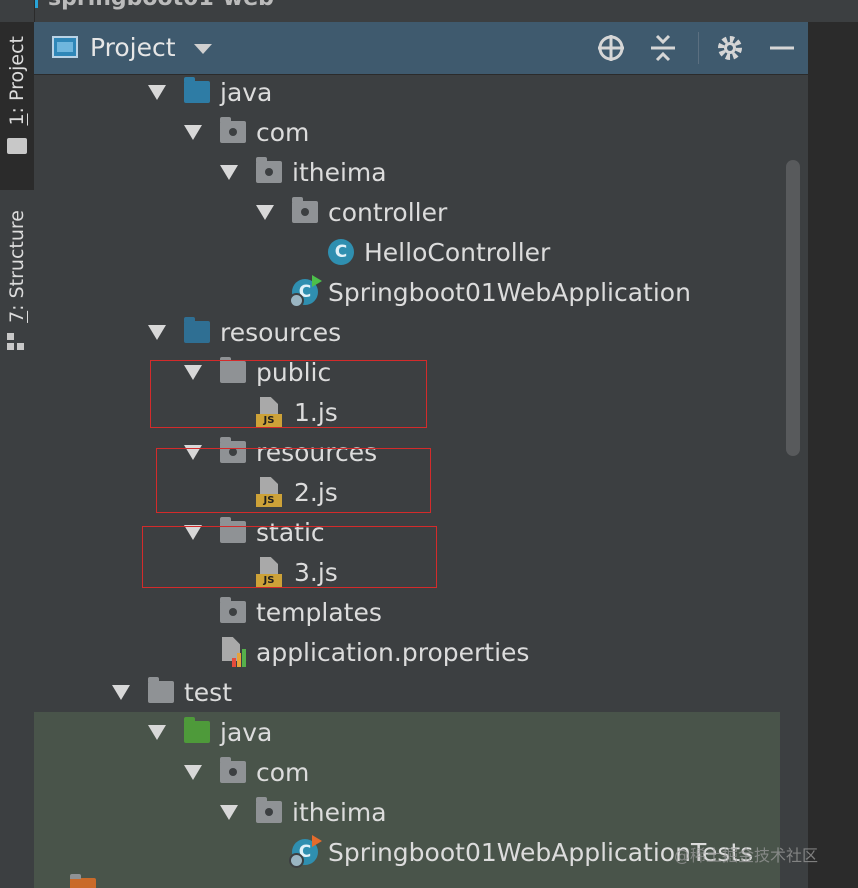  I want to click on class-glyph: C, so click(341, 252).